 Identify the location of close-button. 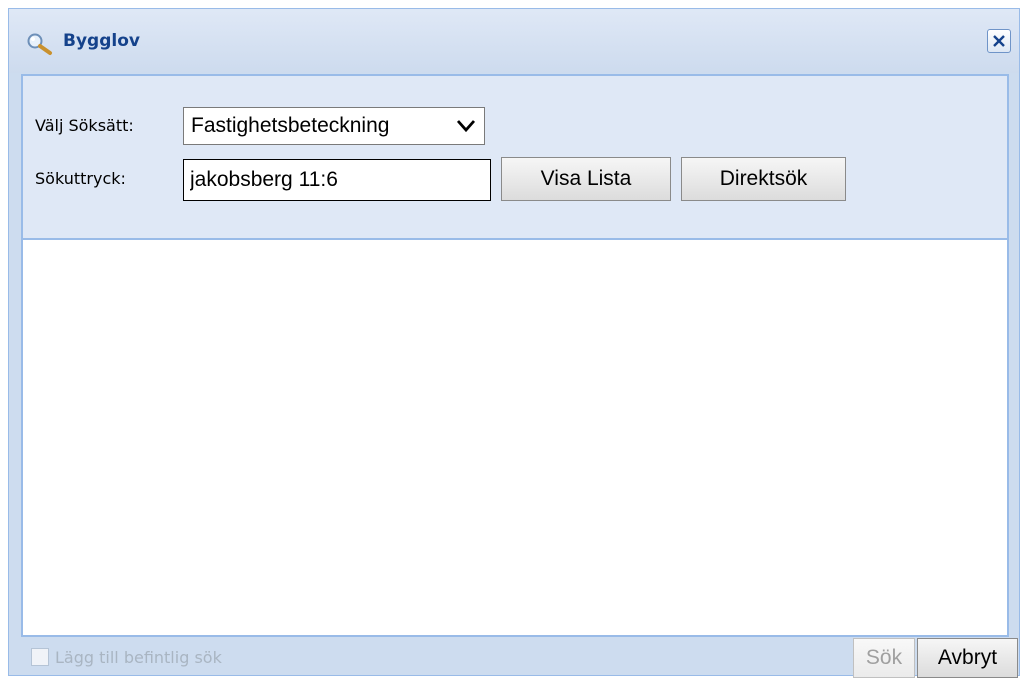
(999, 41).